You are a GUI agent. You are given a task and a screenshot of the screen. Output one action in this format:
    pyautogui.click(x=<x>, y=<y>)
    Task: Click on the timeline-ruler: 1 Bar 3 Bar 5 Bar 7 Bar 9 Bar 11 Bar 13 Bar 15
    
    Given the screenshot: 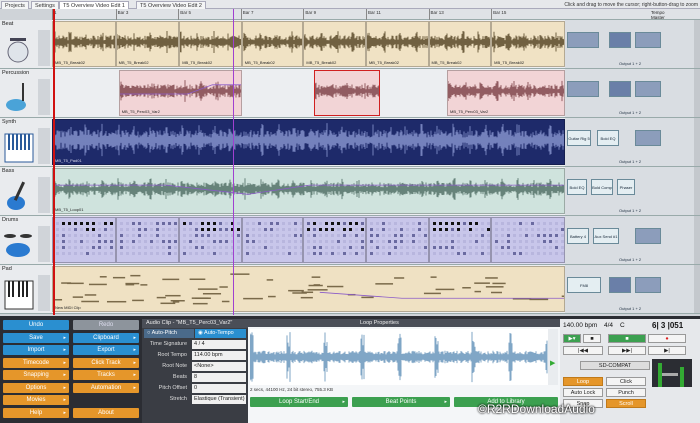 What is the action you would take?
    pyautogui.click(x=308, y=14)
    